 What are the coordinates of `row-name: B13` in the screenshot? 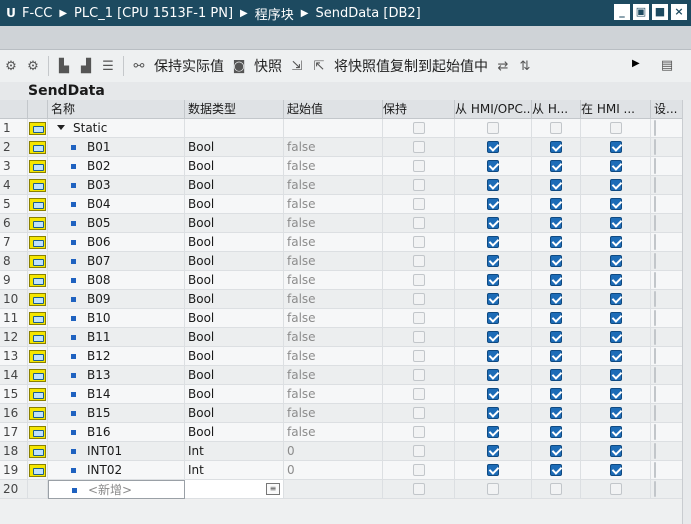 It's located at (99, 375).